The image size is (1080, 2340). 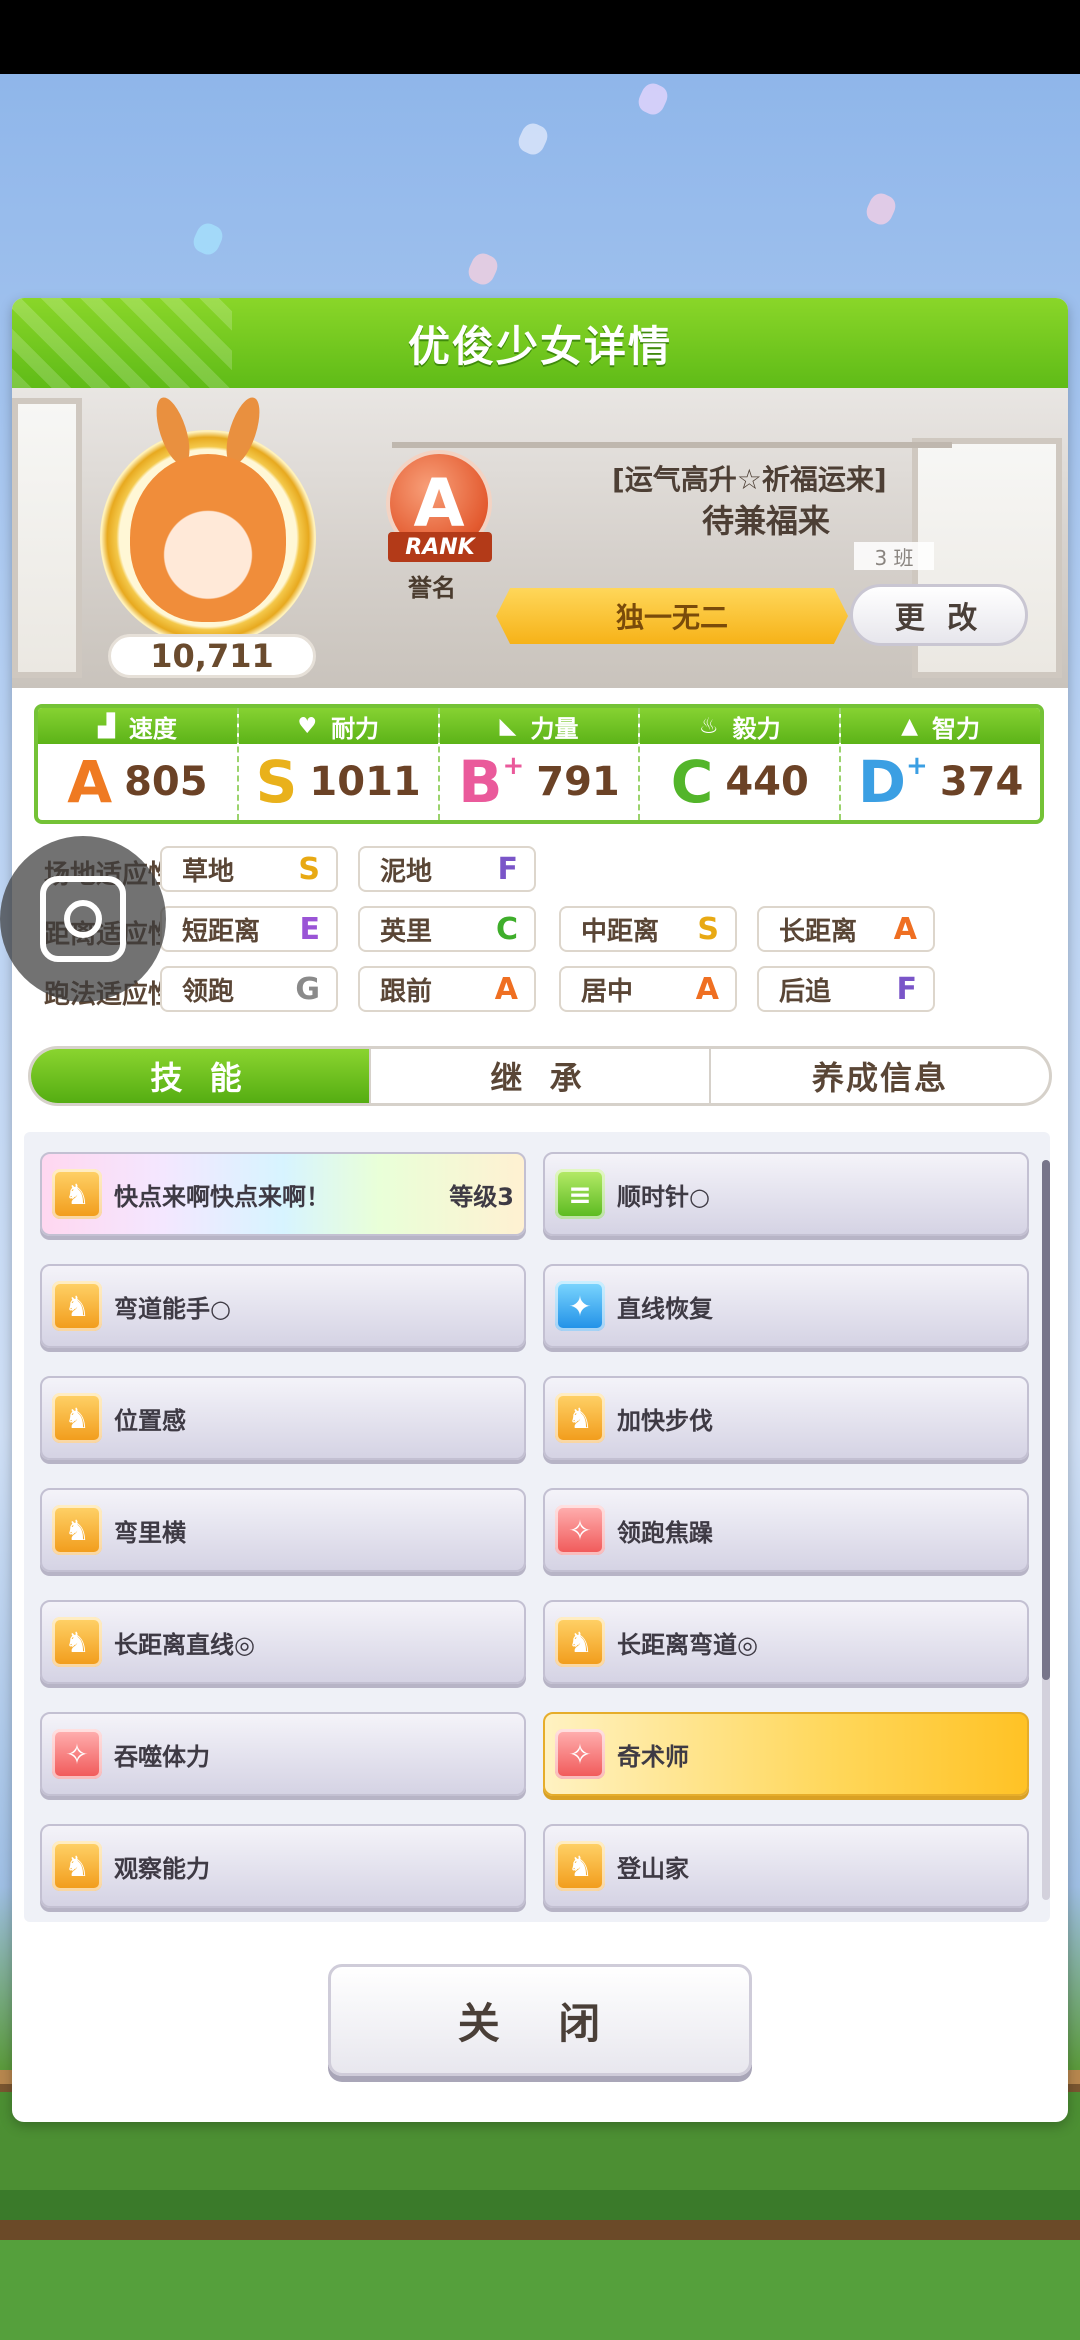 I want to click on stat-body: B+ 791, so click(x=539, y=782).